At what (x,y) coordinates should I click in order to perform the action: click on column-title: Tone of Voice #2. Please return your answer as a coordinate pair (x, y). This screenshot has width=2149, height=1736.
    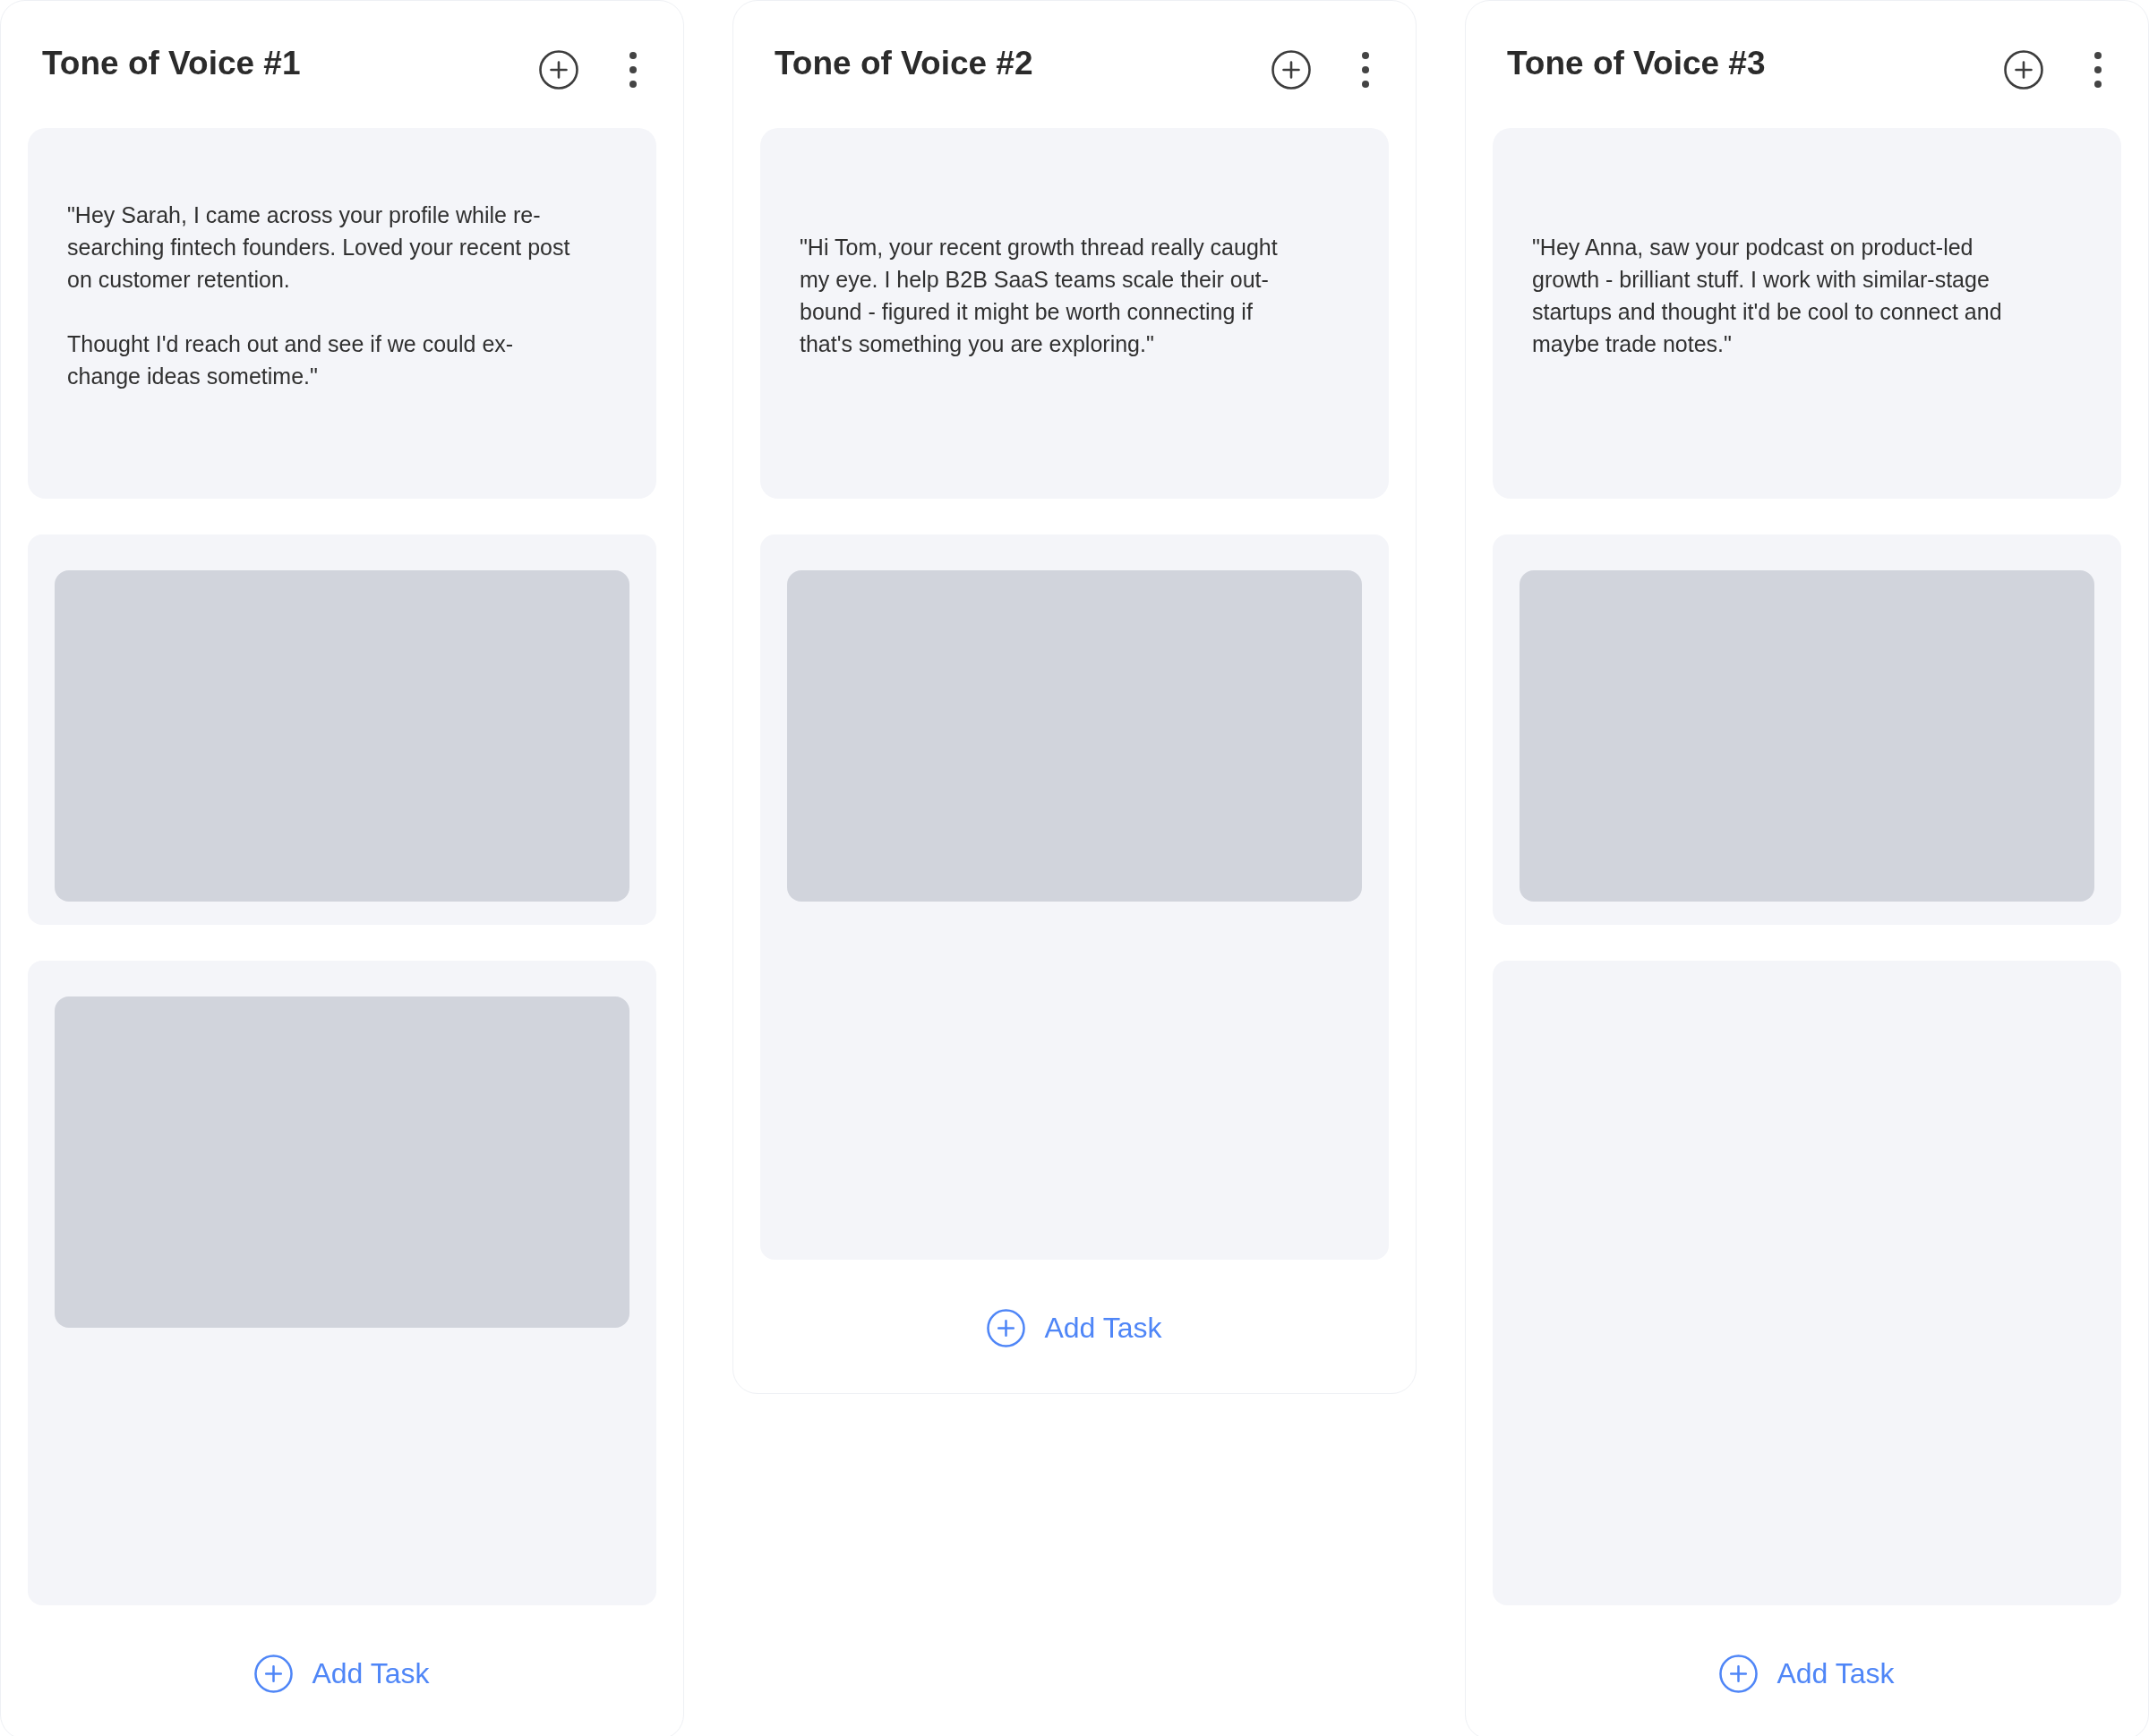
    Looking at the image, I should click on (904, 63).